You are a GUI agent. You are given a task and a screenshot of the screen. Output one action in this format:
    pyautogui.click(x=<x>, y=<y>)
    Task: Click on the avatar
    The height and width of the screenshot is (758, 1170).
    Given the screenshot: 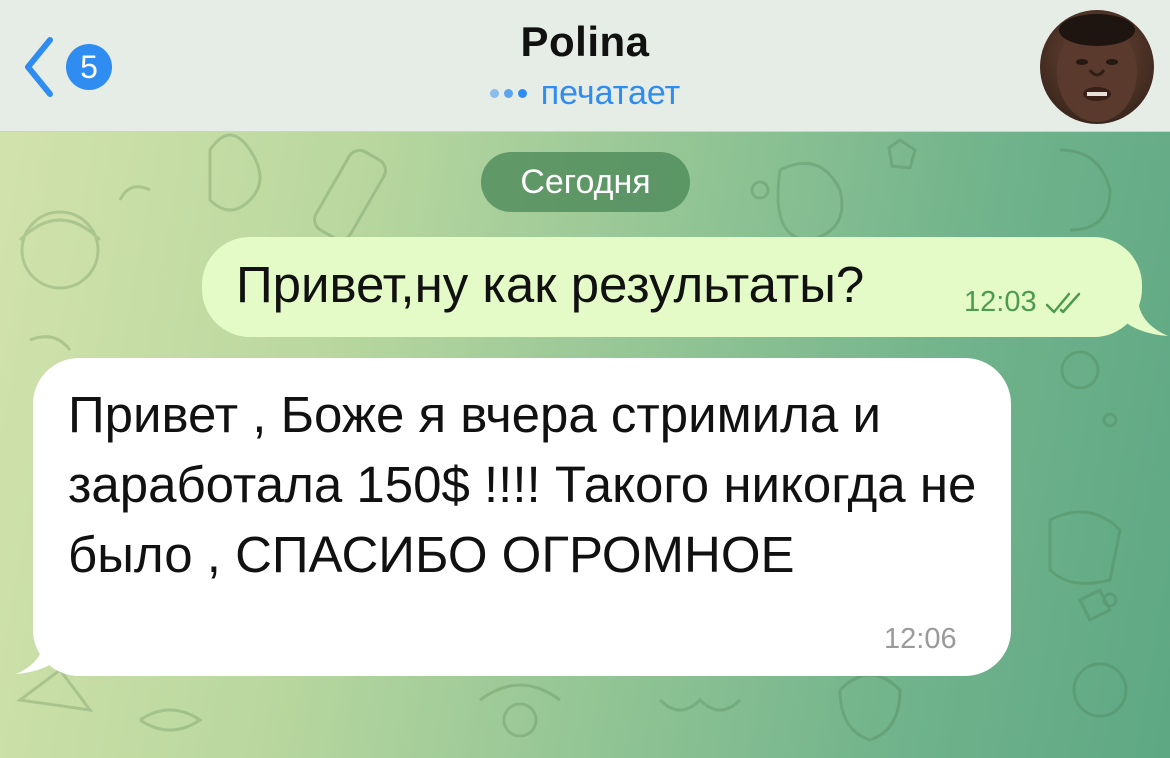 What is the action you would take?
    pyautogui.click(x=1097, y=67)
    